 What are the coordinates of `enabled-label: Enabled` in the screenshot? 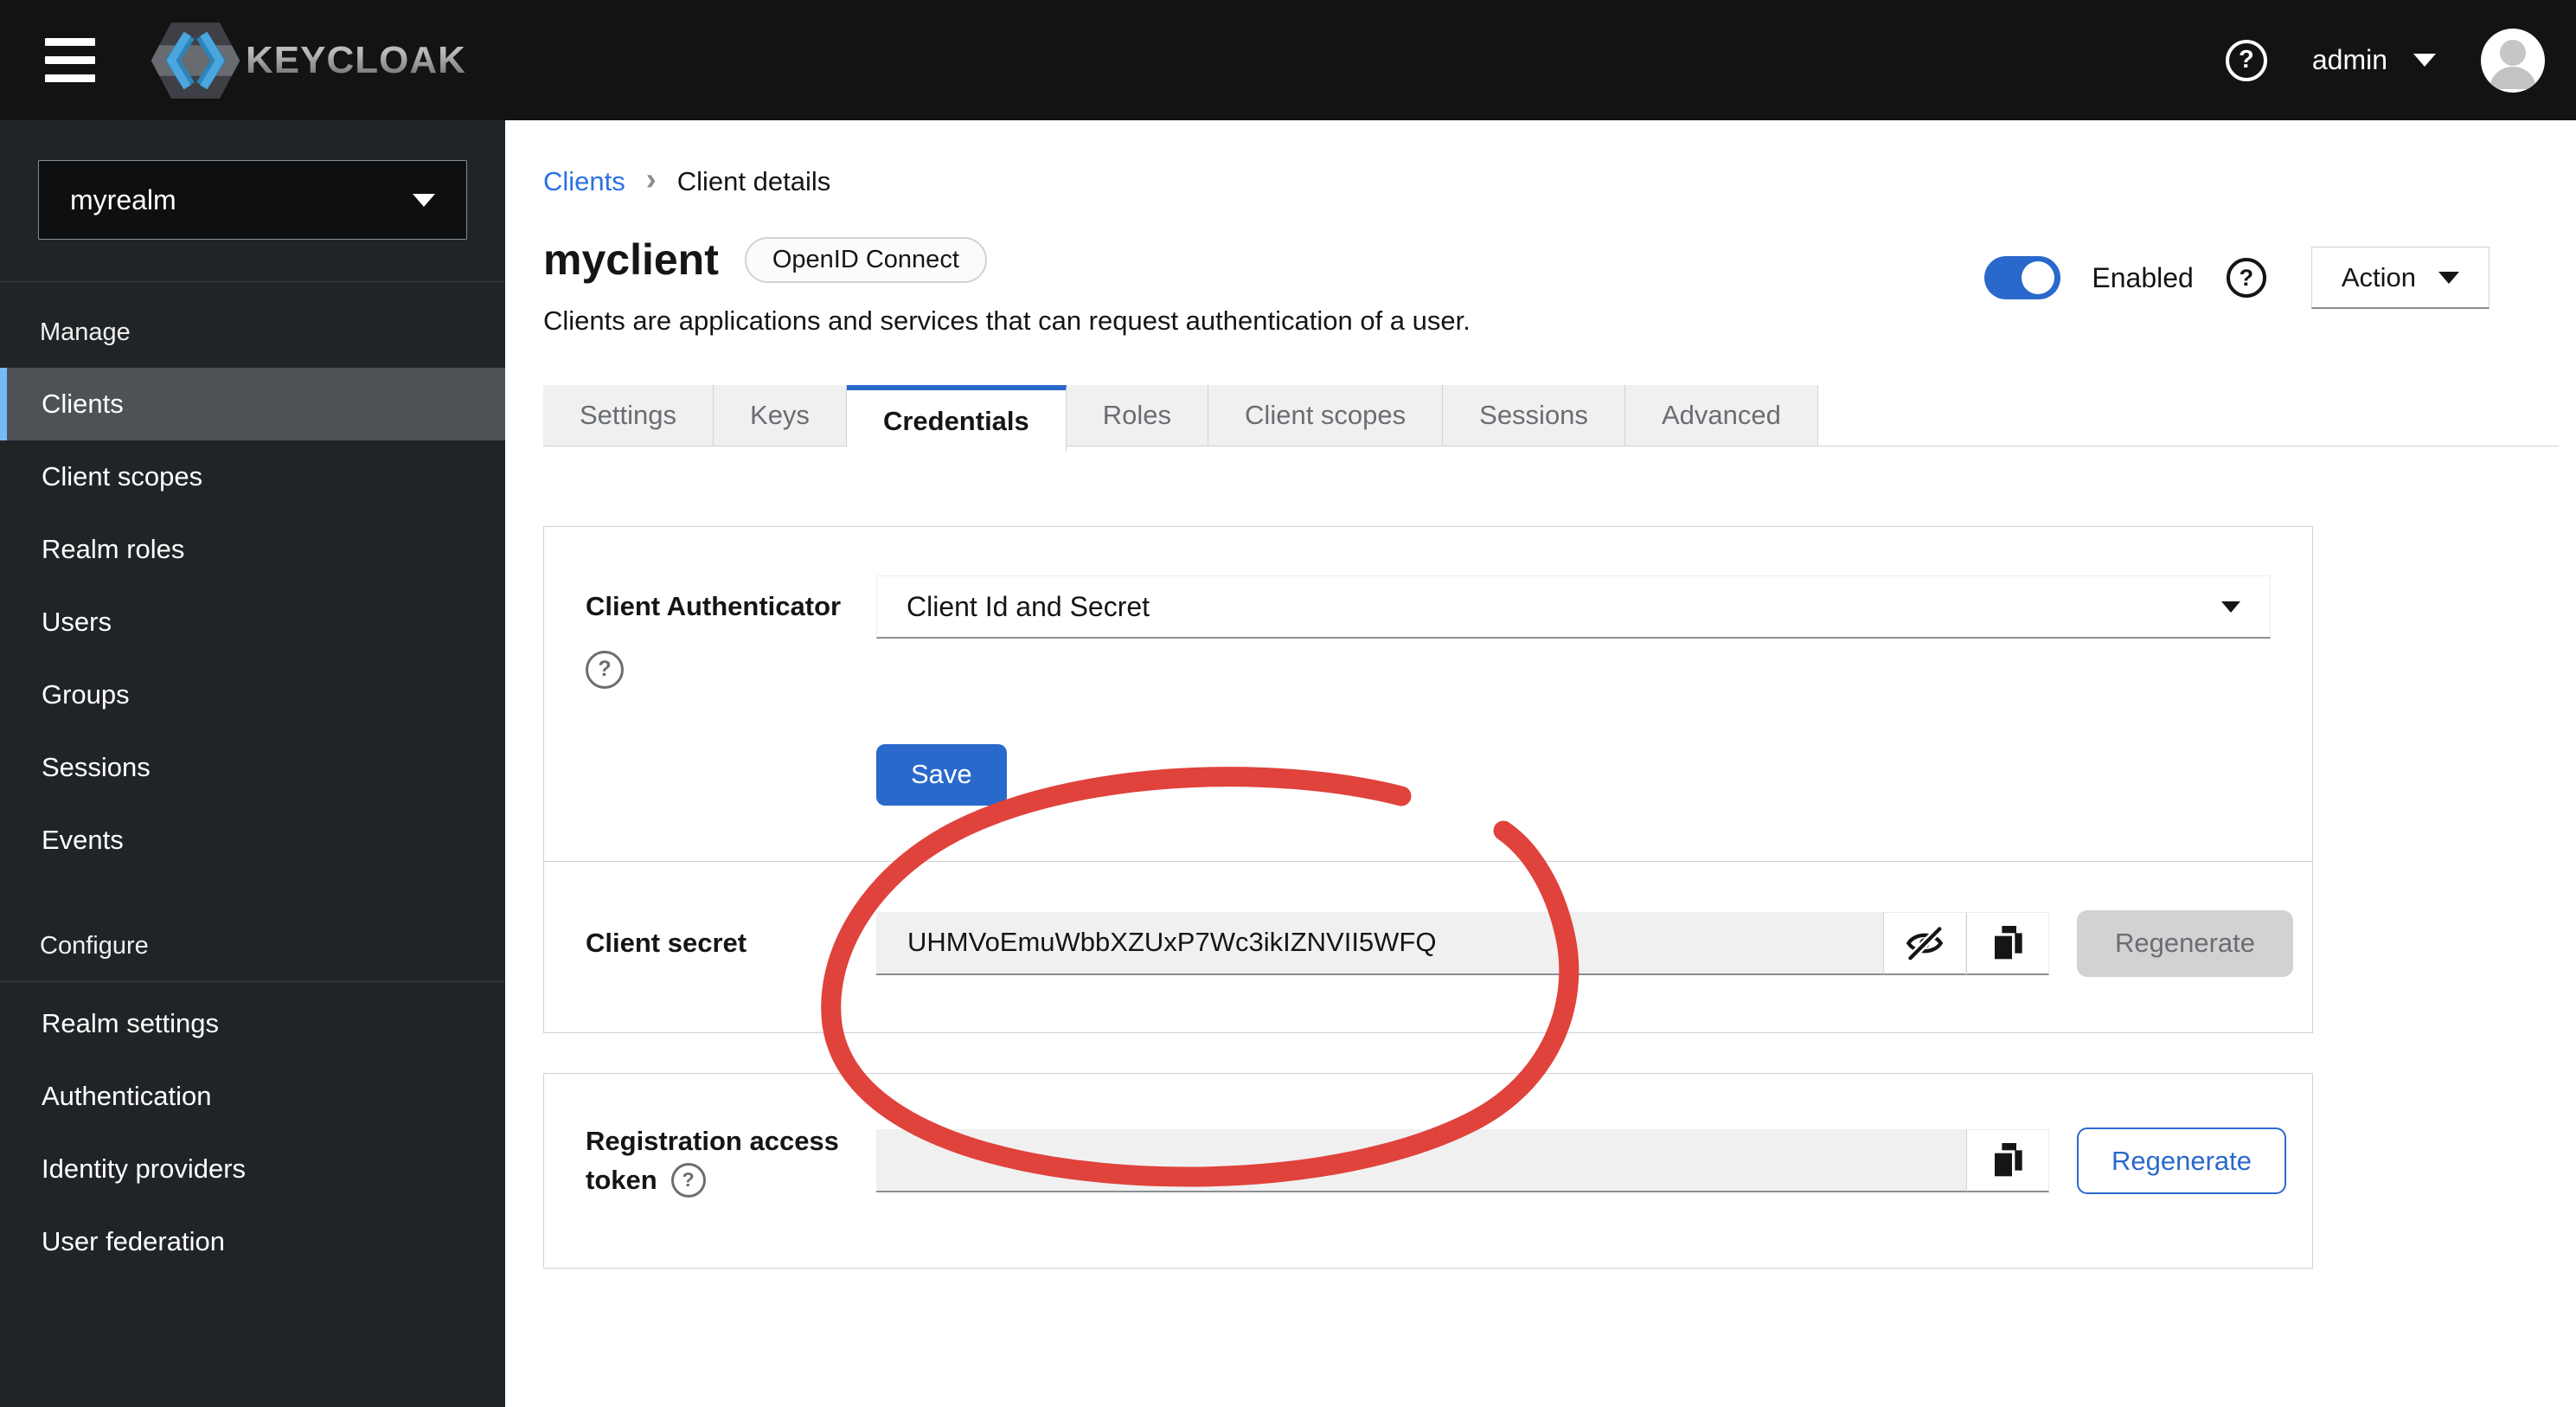 It's located at (2143, 277).